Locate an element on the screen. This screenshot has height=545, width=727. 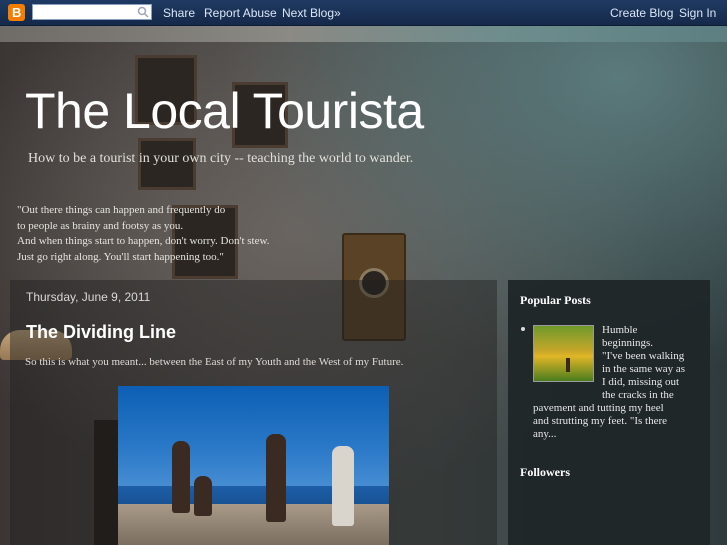
header-top-band is located at coordinates (363, 34).